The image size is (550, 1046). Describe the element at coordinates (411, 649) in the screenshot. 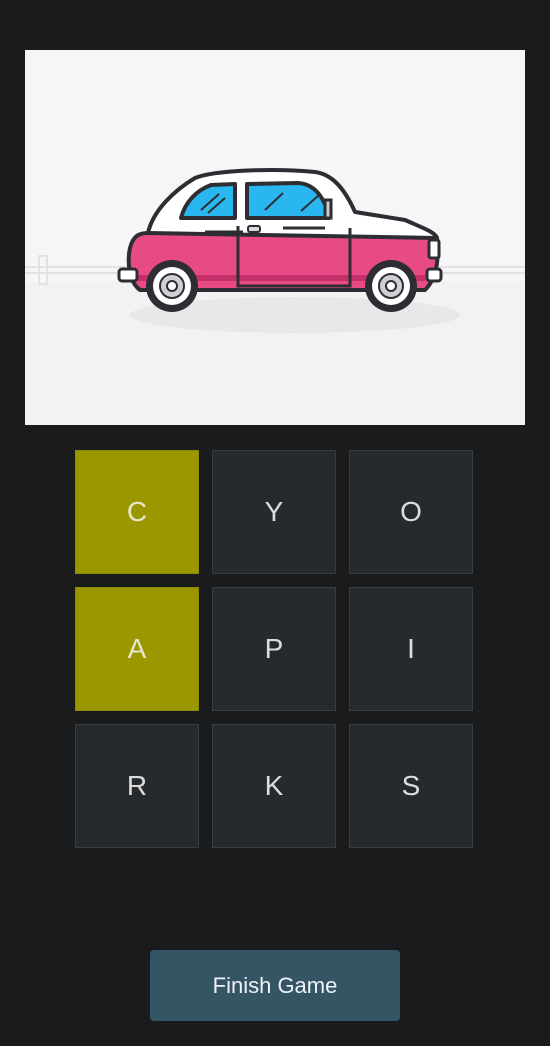

I see `letter-tile: I` at that location.